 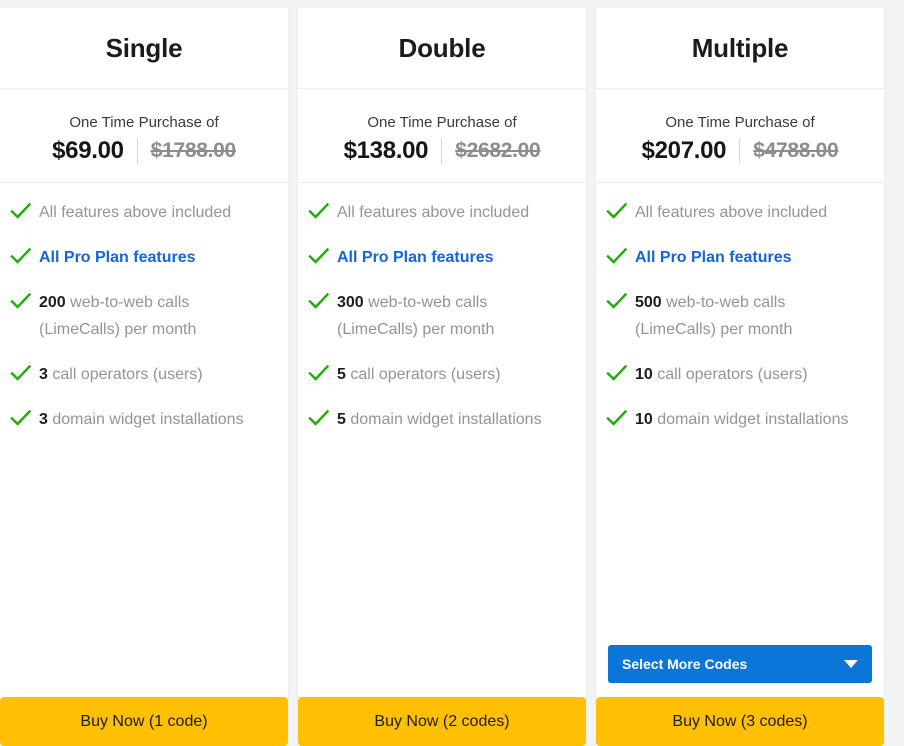 I want to click on feature-text: 3 domain widget installations, so click(x=141, y=419).